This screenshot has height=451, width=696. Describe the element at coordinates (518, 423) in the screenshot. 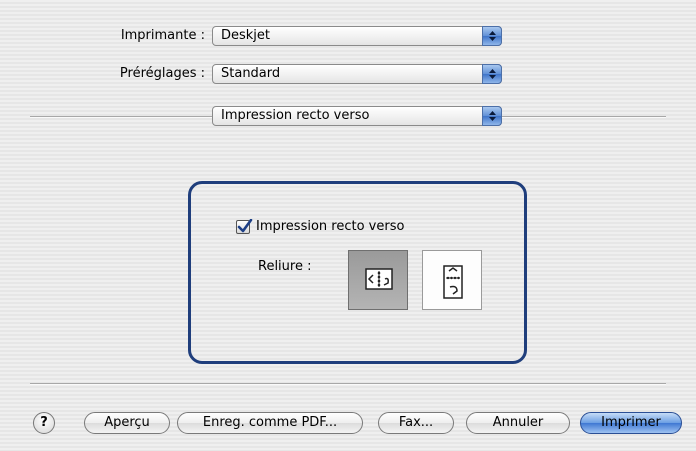

I see `cancel-button: Annuler` at that location.